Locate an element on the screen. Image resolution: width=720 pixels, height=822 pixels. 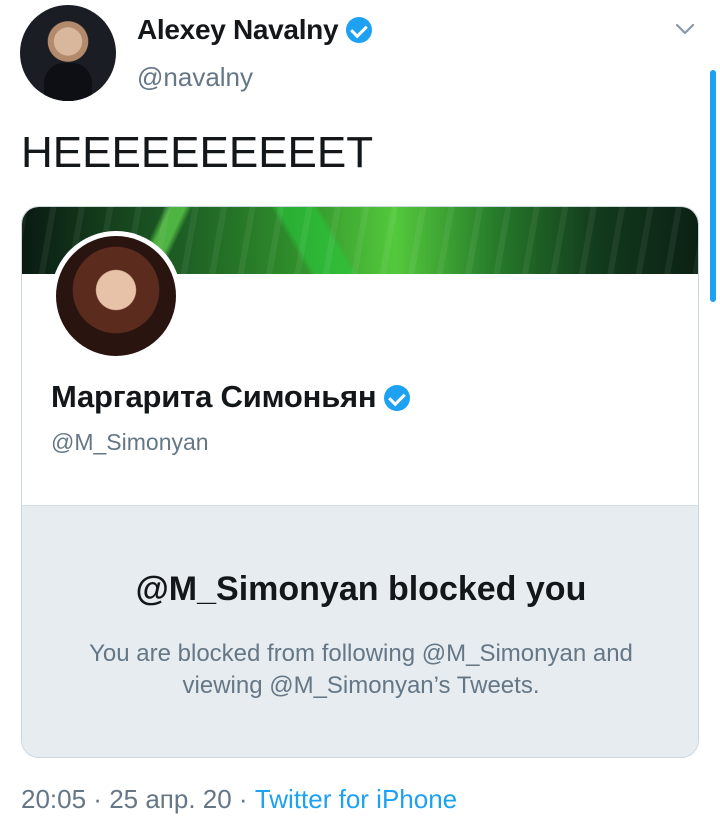
scrollbar is located at coordinates (713, 186).